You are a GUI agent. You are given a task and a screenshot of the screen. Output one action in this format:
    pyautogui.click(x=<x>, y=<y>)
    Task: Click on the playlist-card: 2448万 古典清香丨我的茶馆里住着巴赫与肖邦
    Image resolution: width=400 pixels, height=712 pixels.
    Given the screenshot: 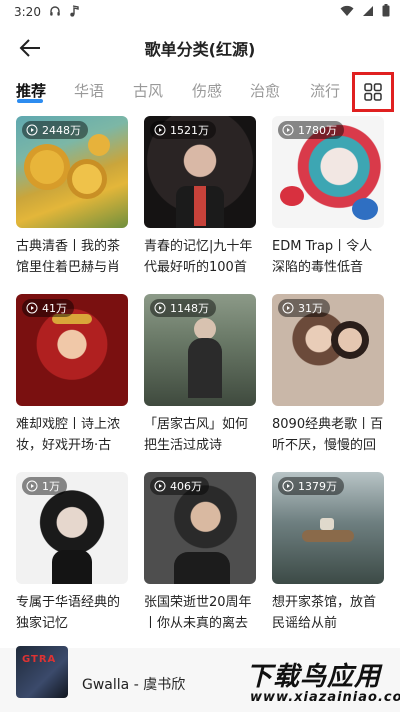 What is the action you would take?
    pyautogui.click(x=72, y=197)
    